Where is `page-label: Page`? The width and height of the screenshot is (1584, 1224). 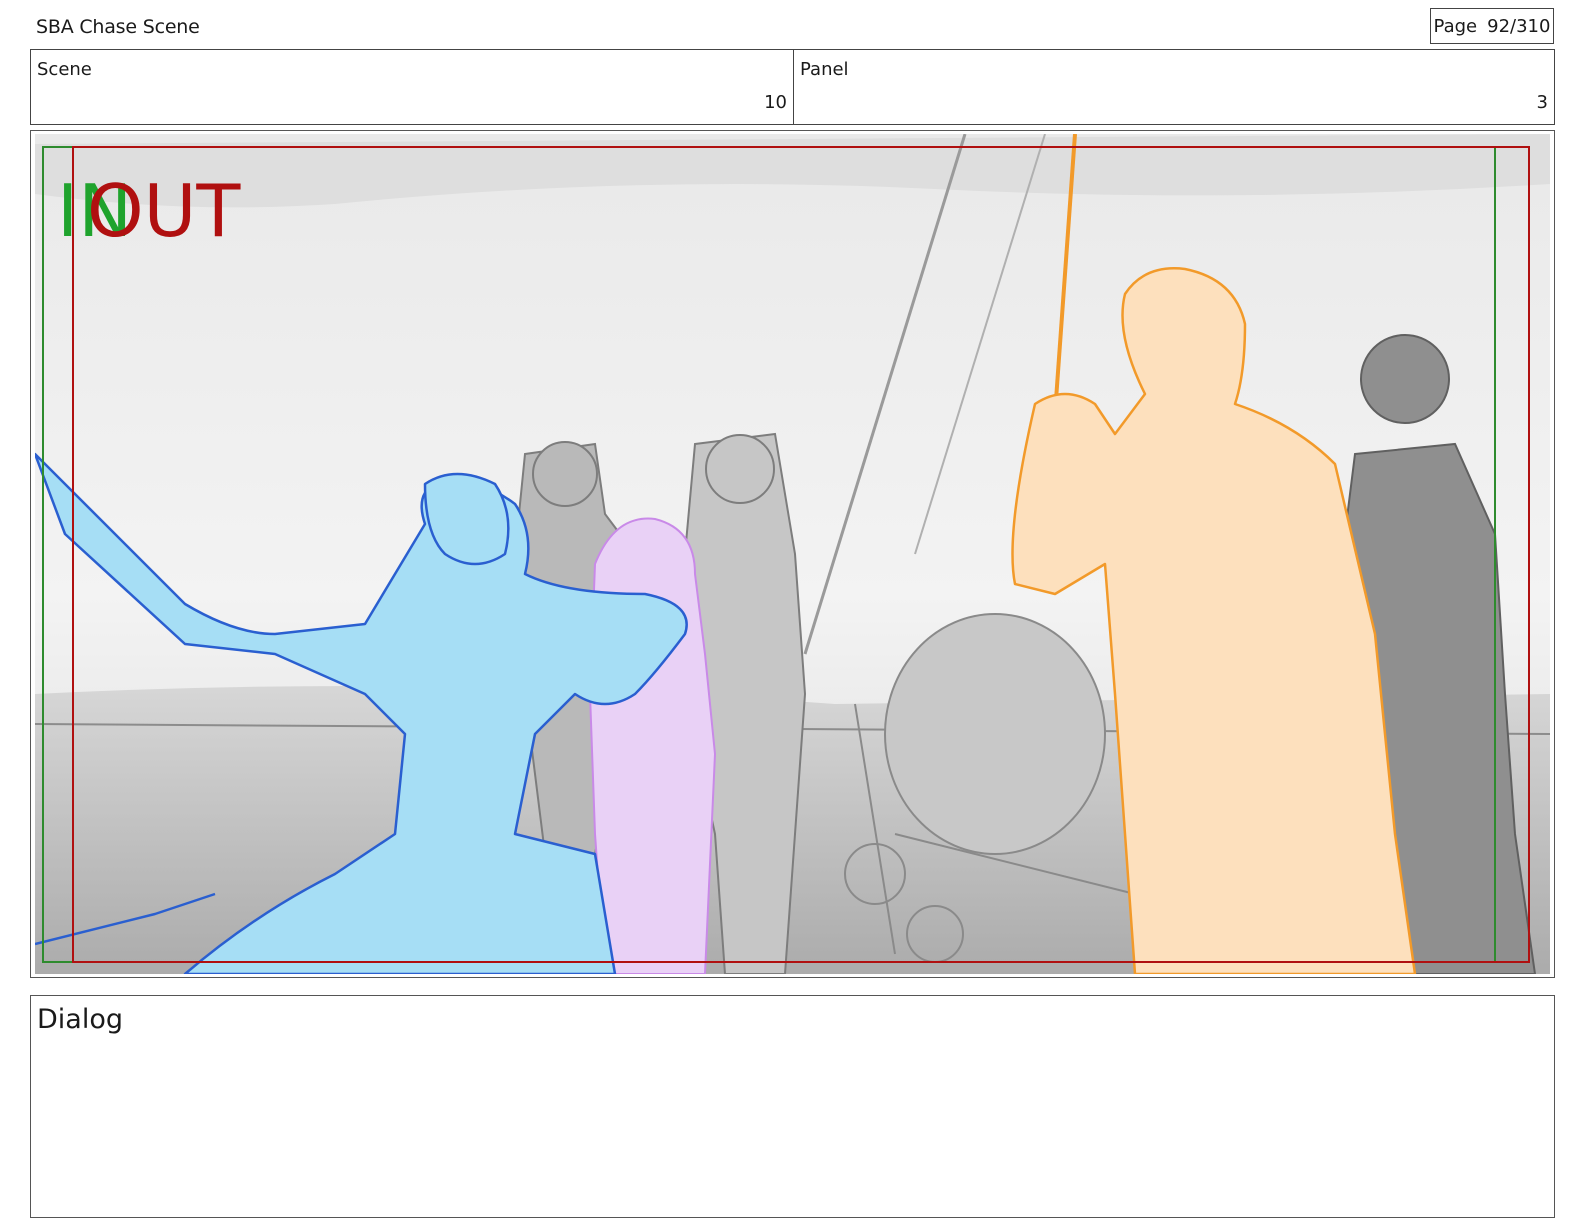 page-label: Page is located at coordinates (1455, 26).